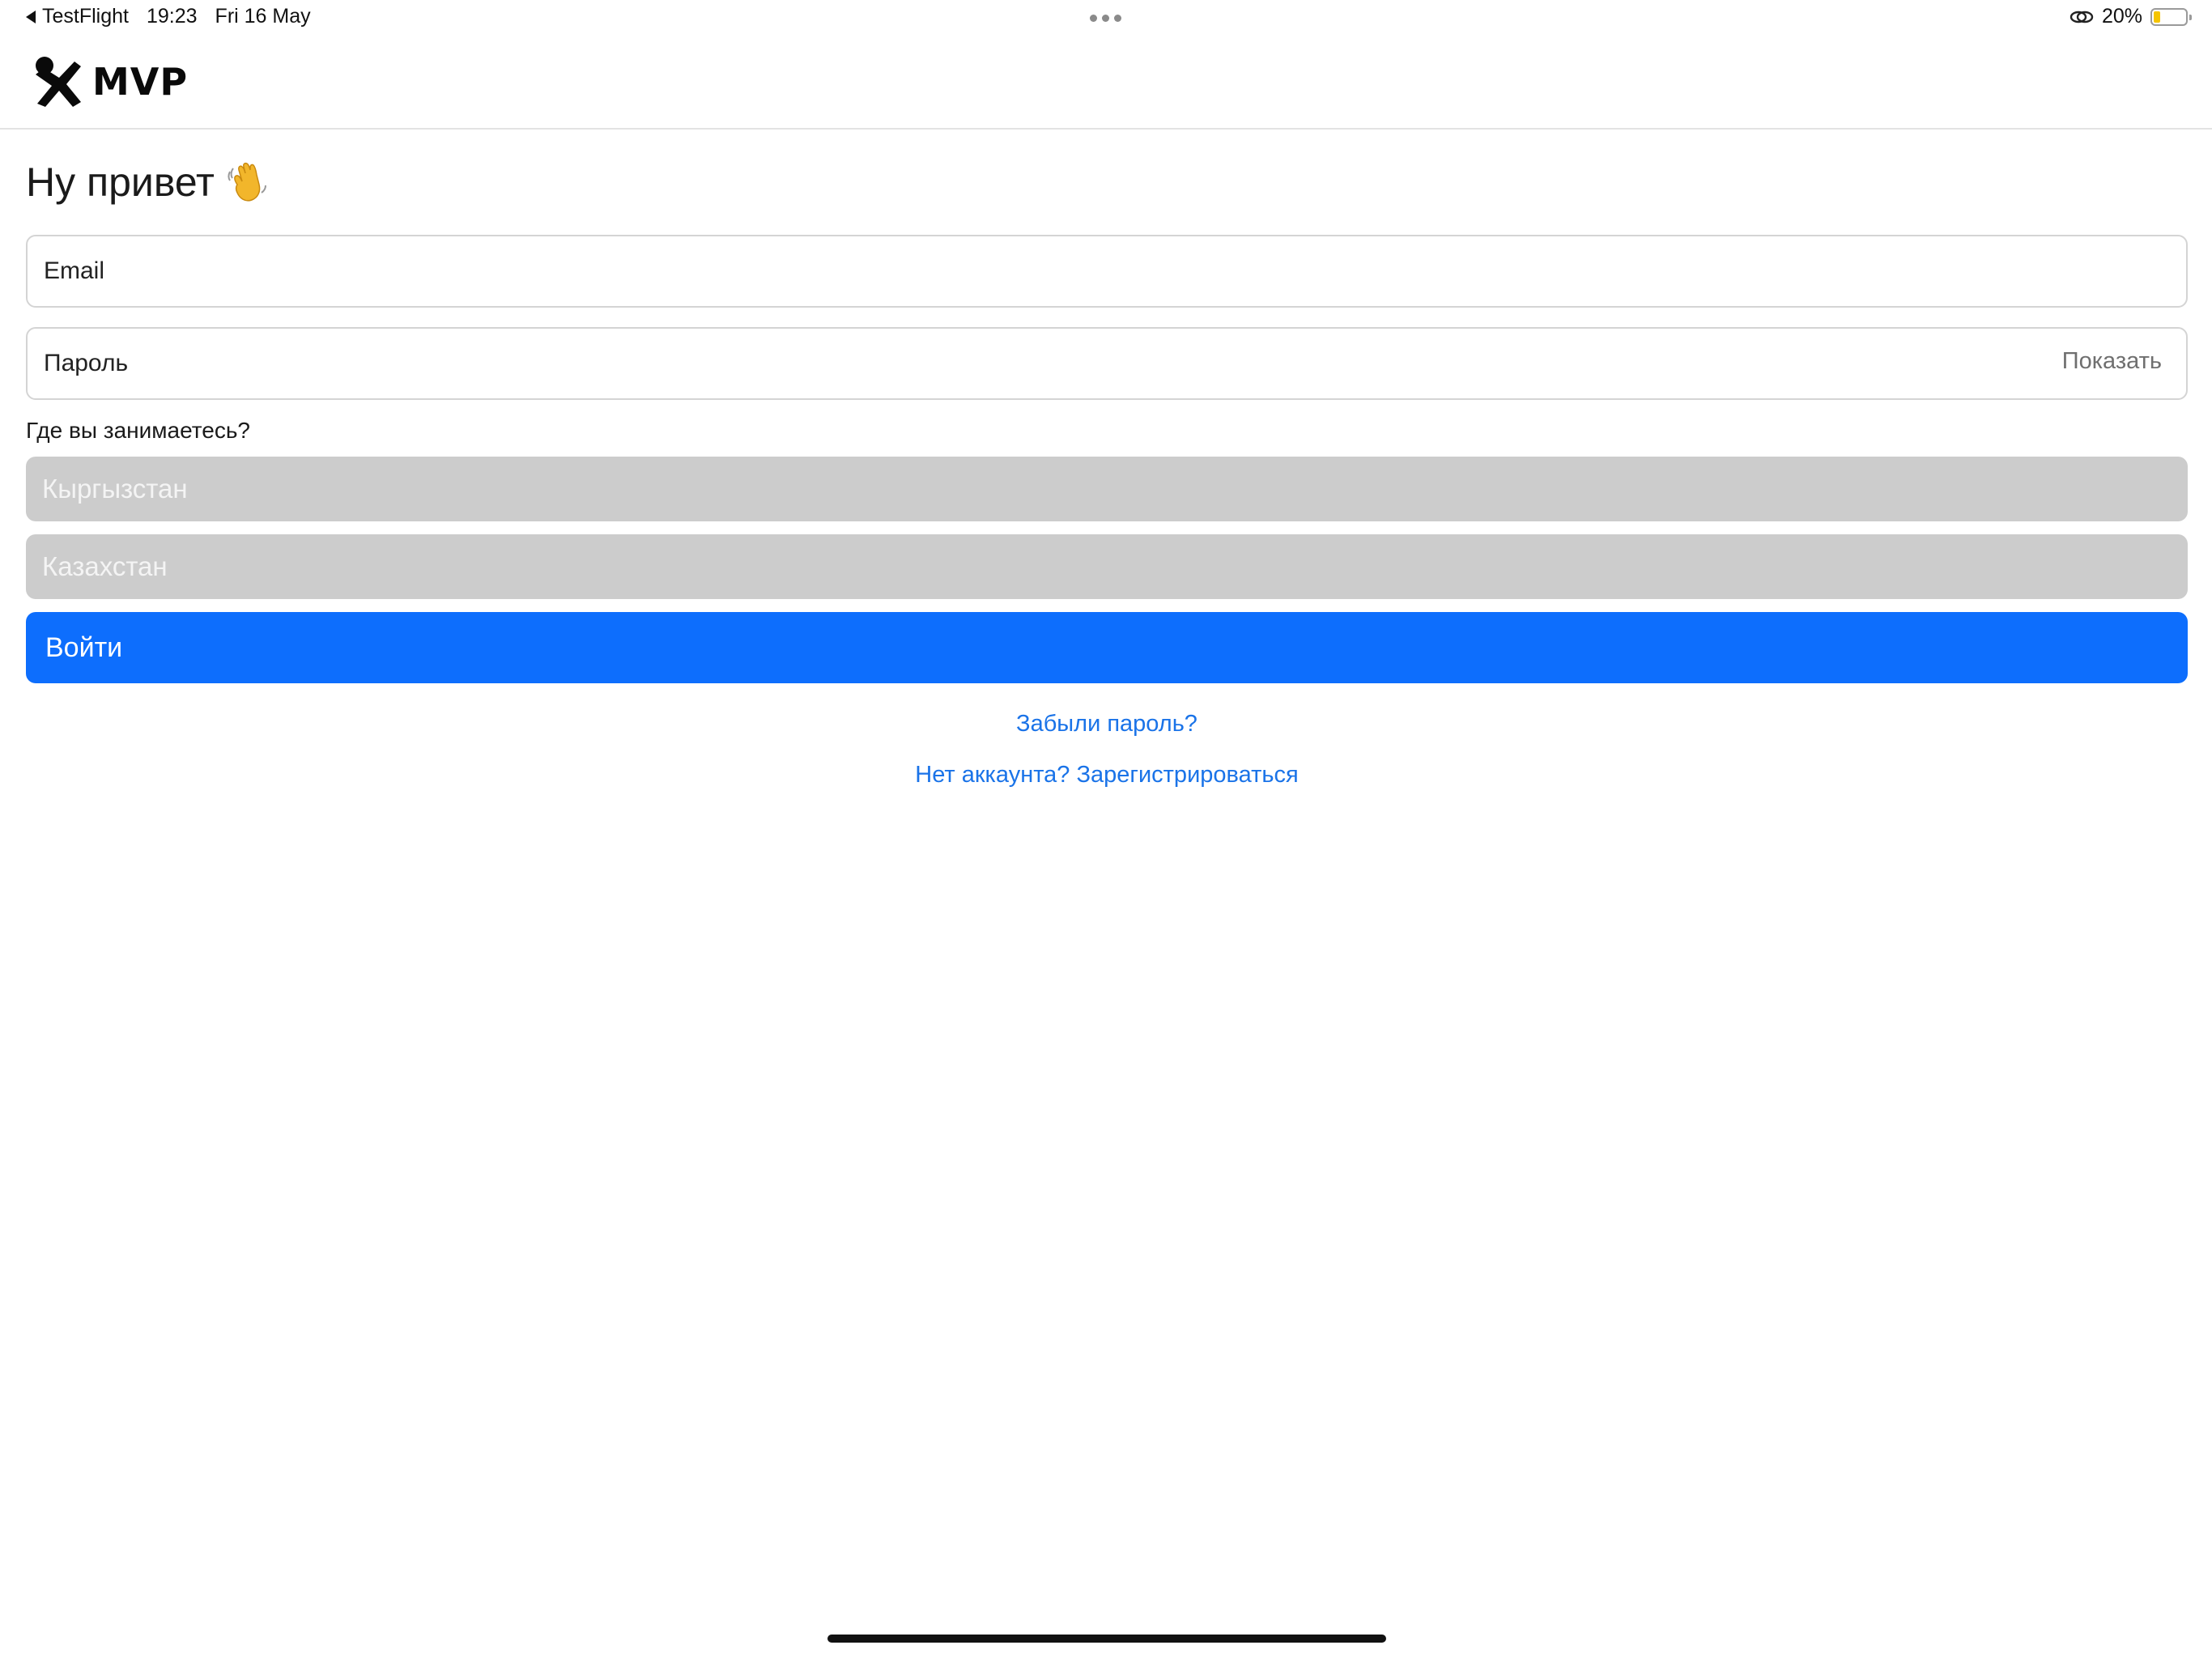 The image size is (2212, 1658). I want to click on password-field-container: Показать, so click(1107, 363).